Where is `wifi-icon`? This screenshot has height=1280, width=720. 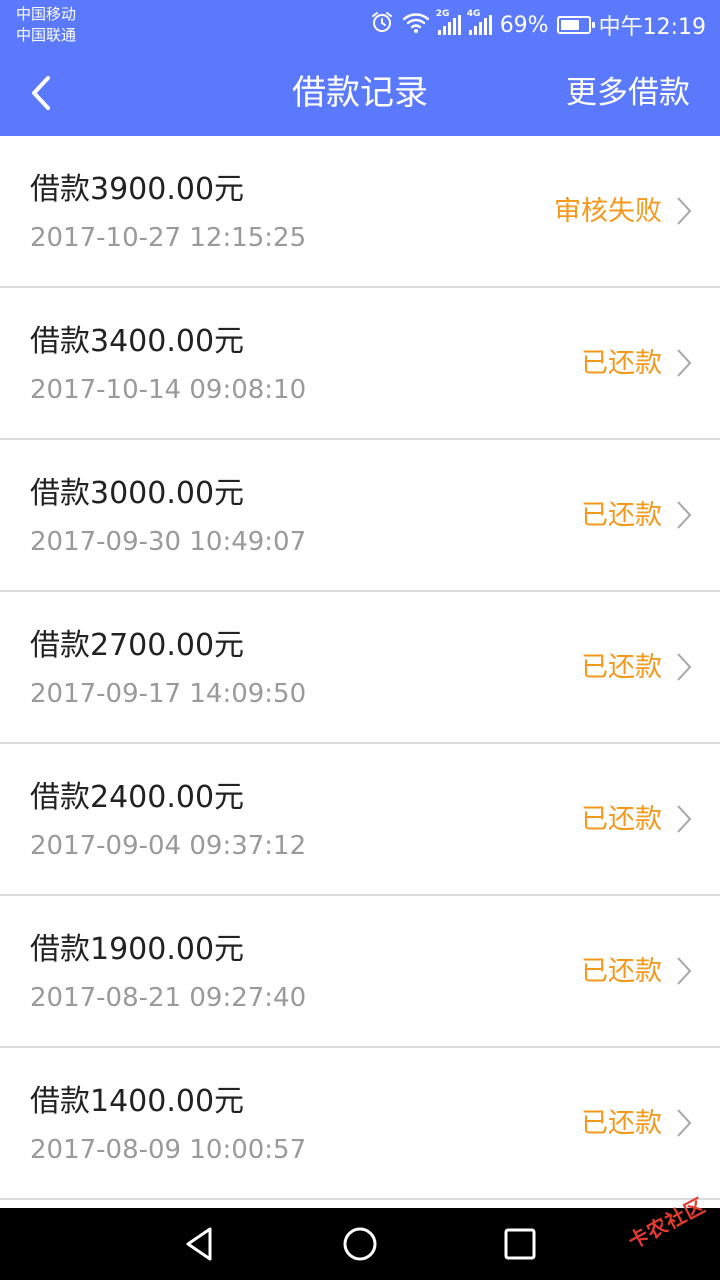
wifi-icon is located at coordinates (416, 25).